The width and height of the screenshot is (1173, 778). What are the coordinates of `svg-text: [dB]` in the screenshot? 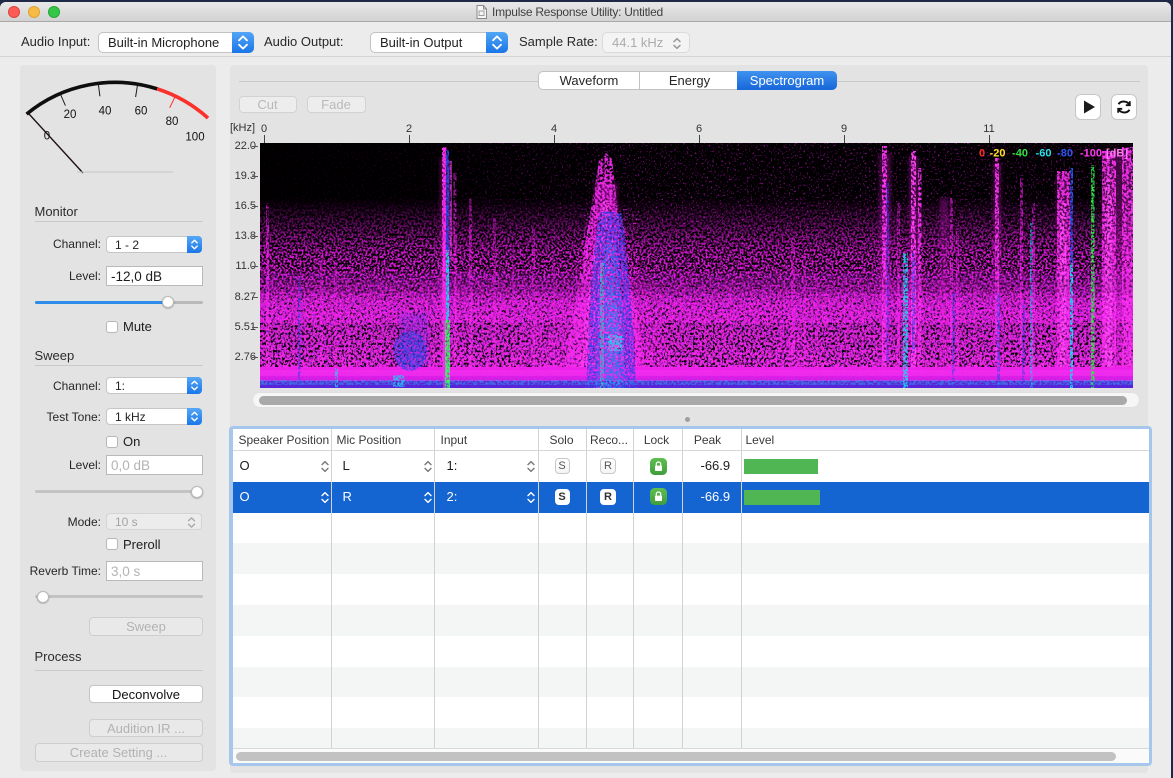 It's located at (1117, 154).